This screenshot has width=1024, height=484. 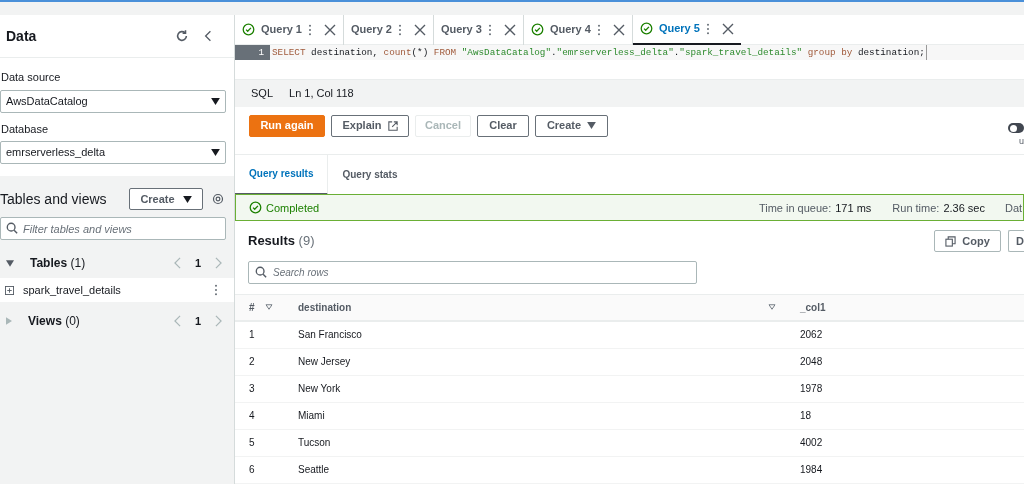 What do you see at coordinates (811, 443) in the screenshot?
I see `table-cell-text: 4002` at bounding box center [811, 443].